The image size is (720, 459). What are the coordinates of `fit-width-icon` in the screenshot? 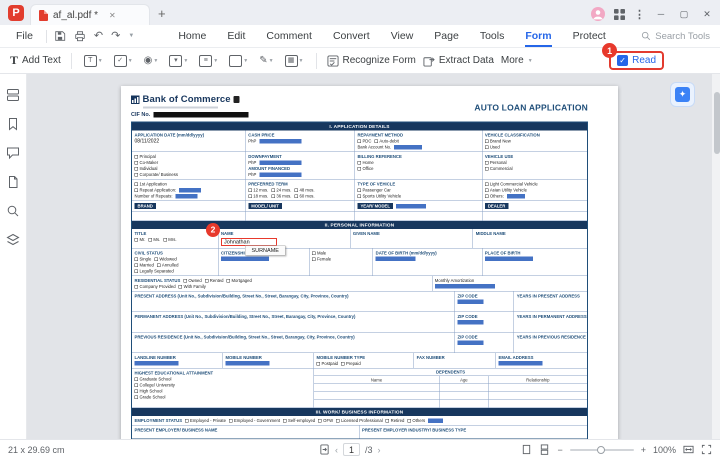 It's located at (688, 449).